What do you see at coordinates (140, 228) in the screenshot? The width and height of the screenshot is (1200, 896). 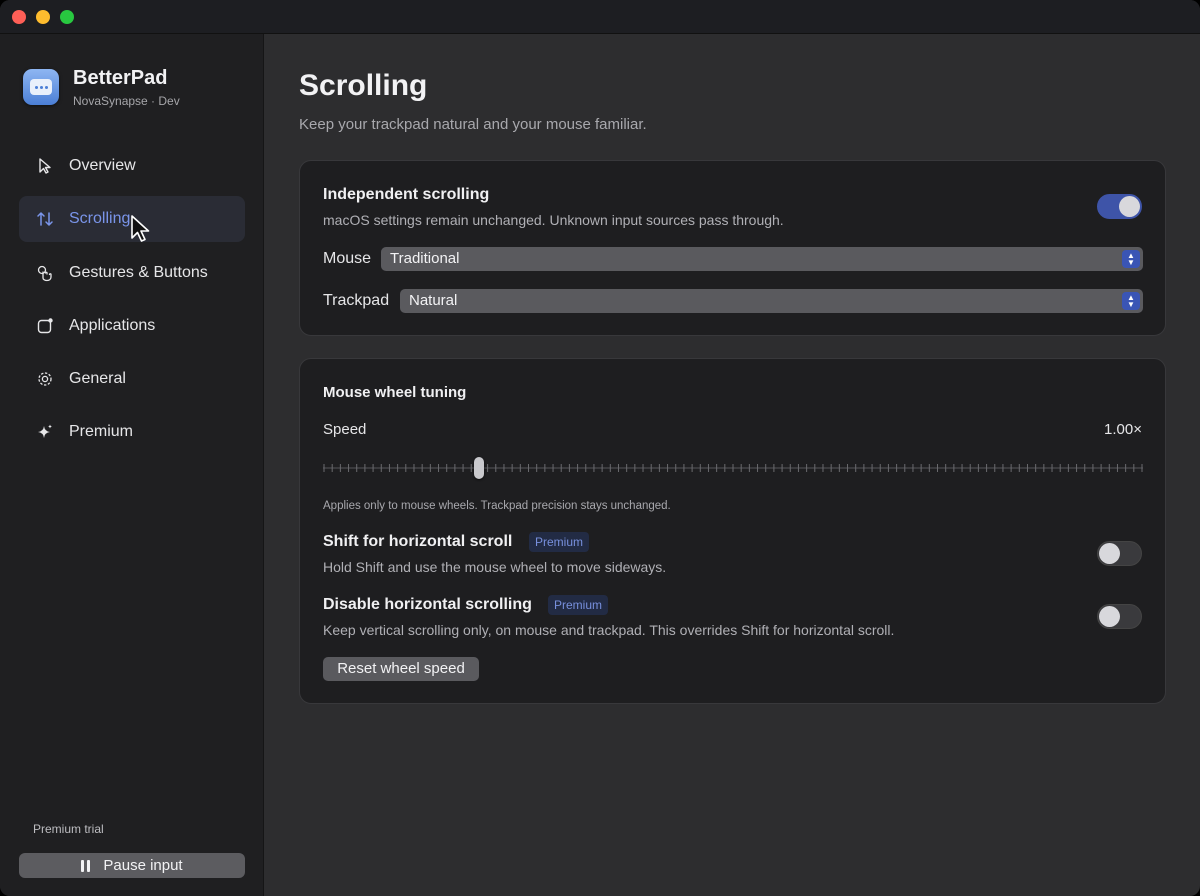 I see `mouse-cursor-icon` at bounding box center [140, 228].